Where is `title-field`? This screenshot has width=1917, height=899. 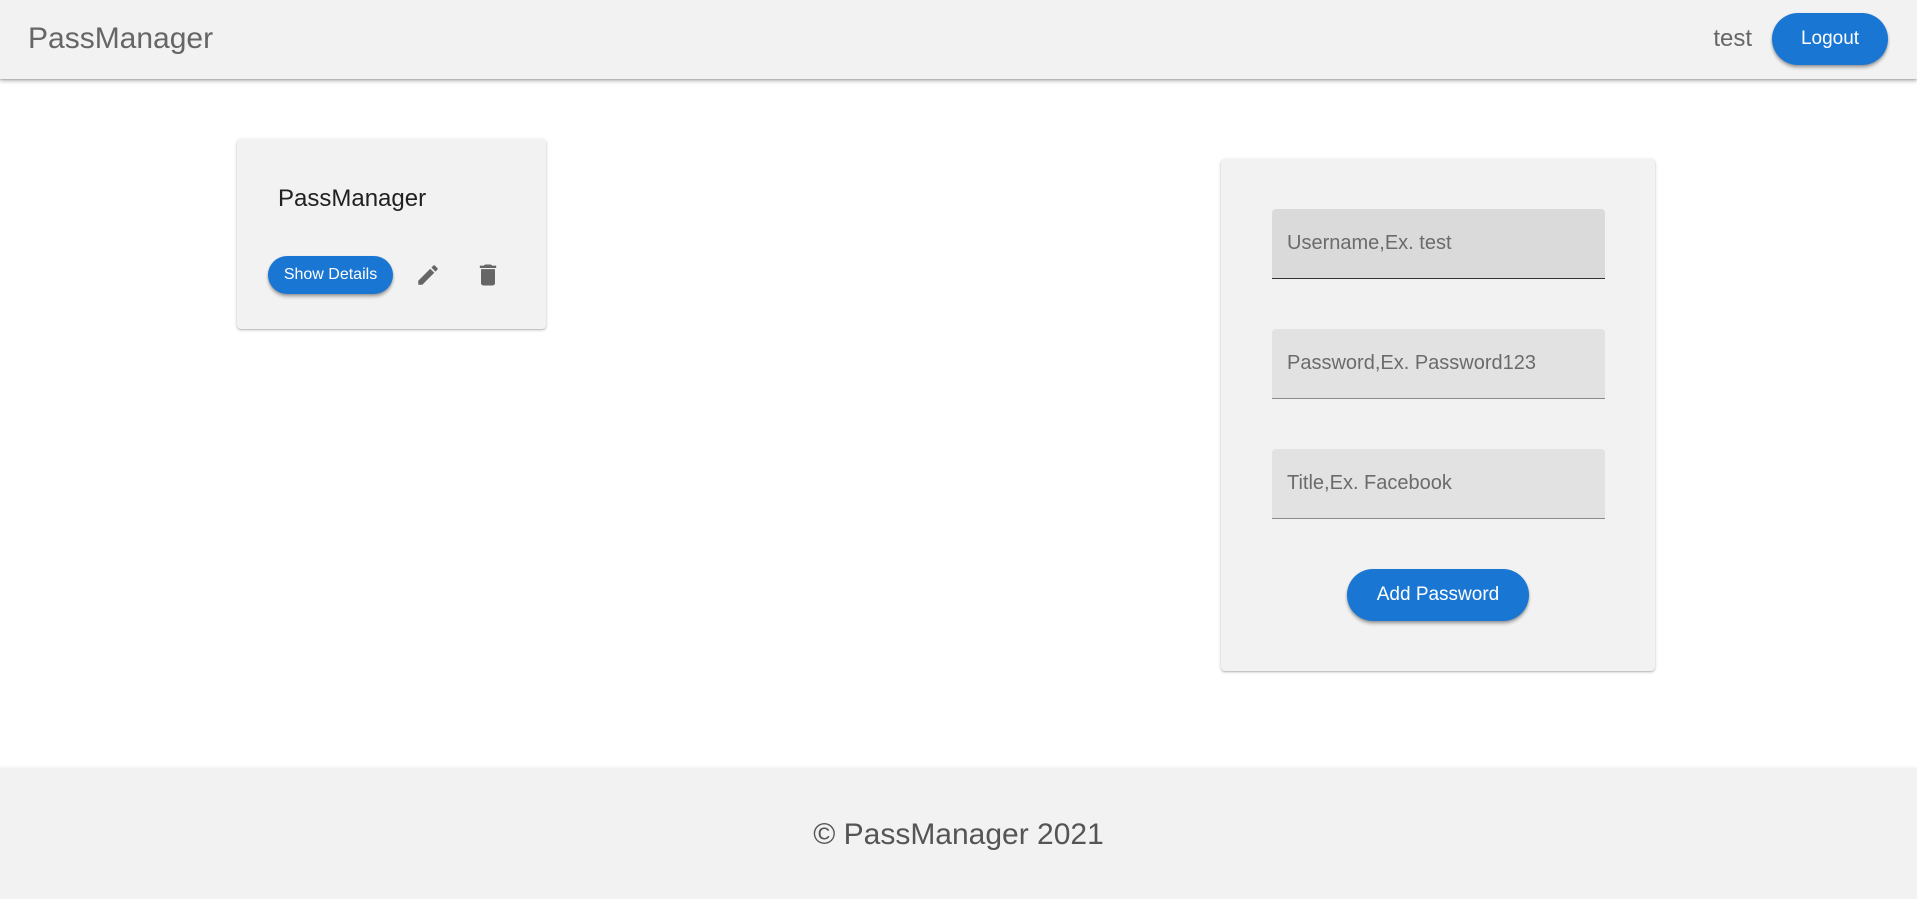 title-field is located at coordinates (1438, 484).